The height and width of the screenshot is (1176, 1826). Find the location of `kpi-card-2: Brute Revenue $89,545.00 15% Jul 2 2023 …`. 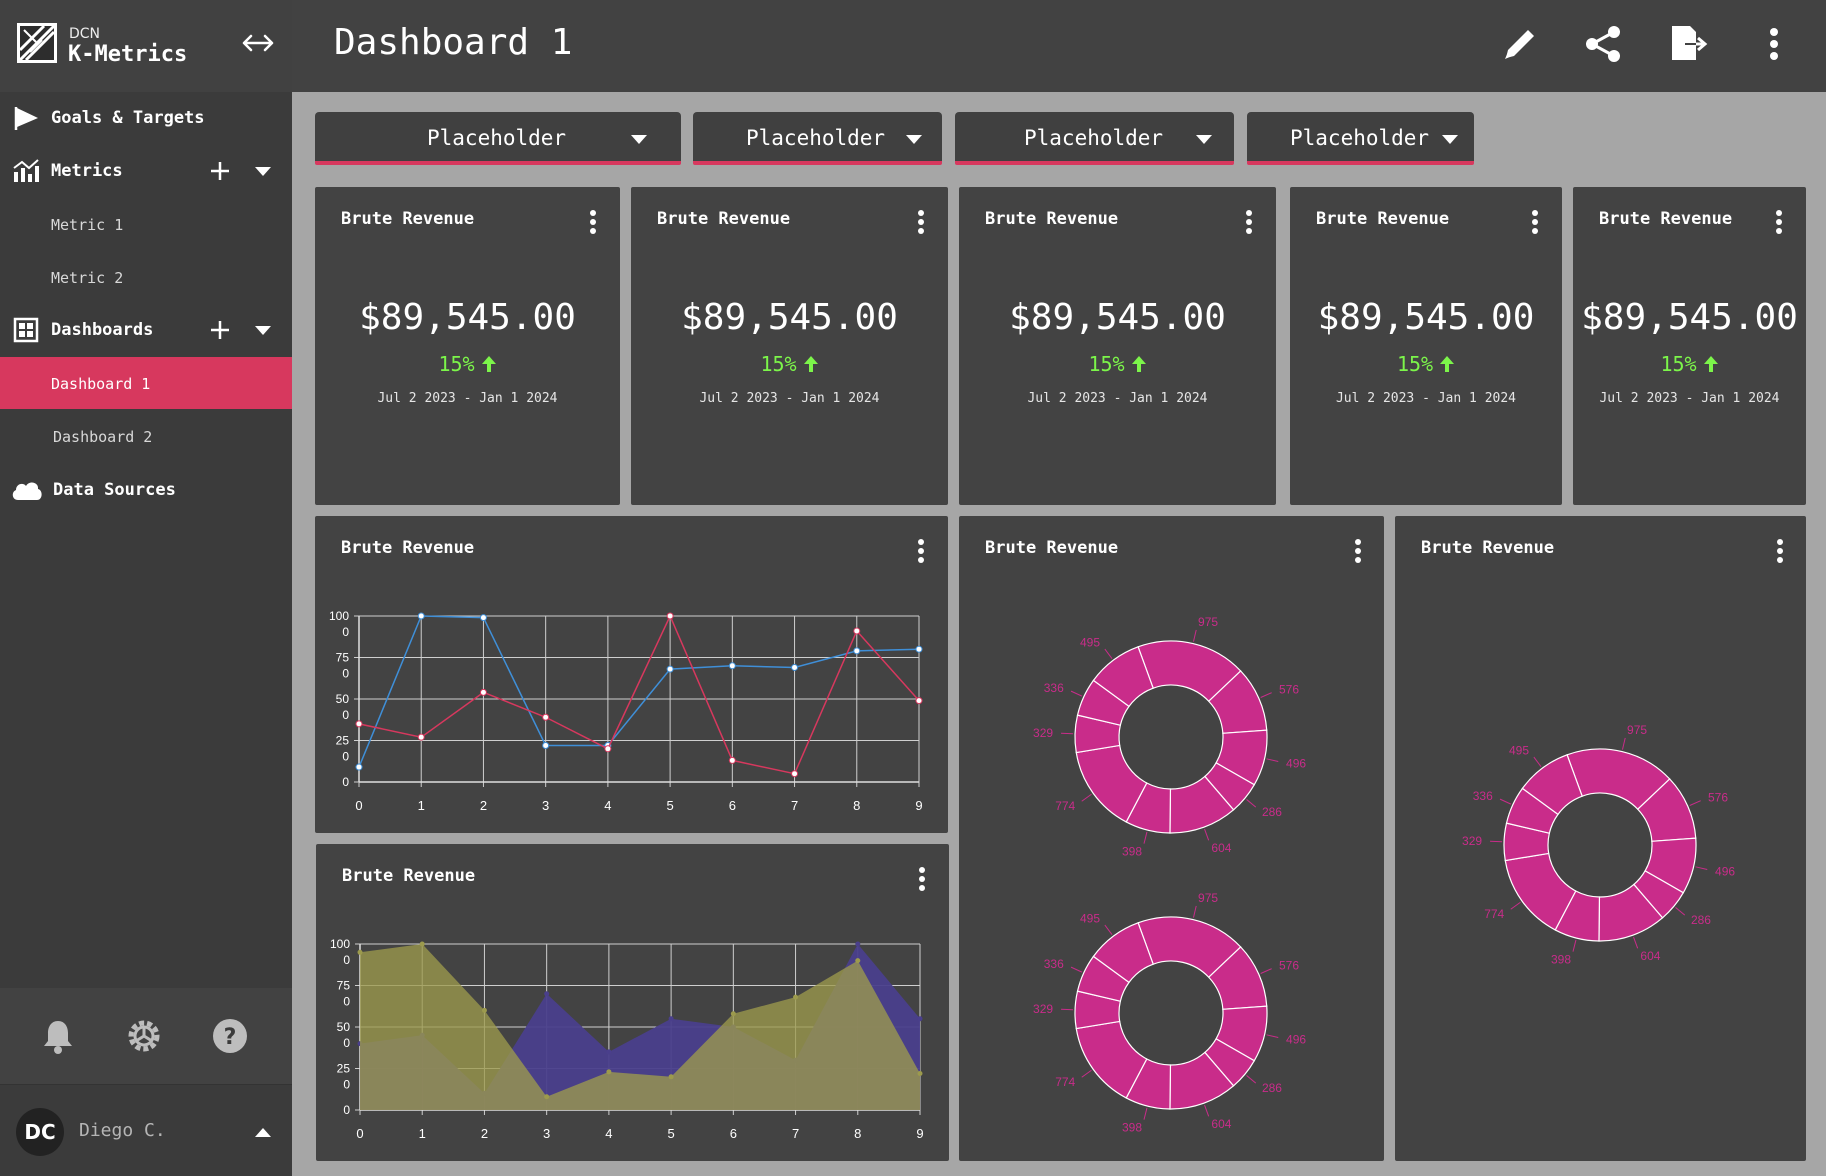

kpi-card-2: Brute Revenue $89,545.00 15% Jul 2 2023 … is located at coordinates (789, 346).